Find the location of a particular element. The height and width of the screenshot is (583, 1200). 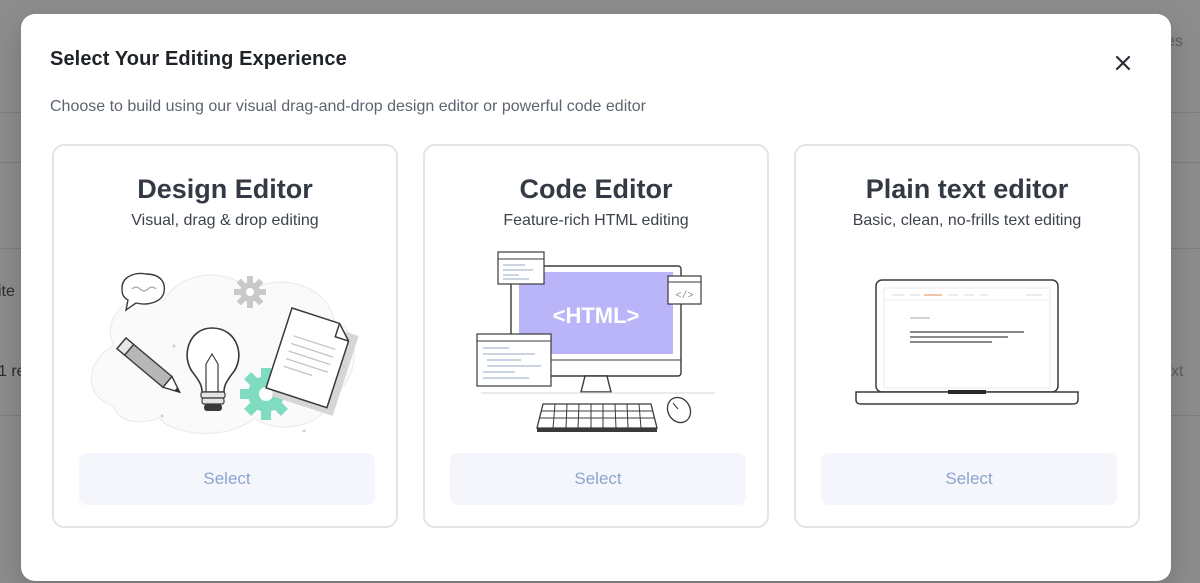

background-text: xt is located at coordinates (1177, 371).